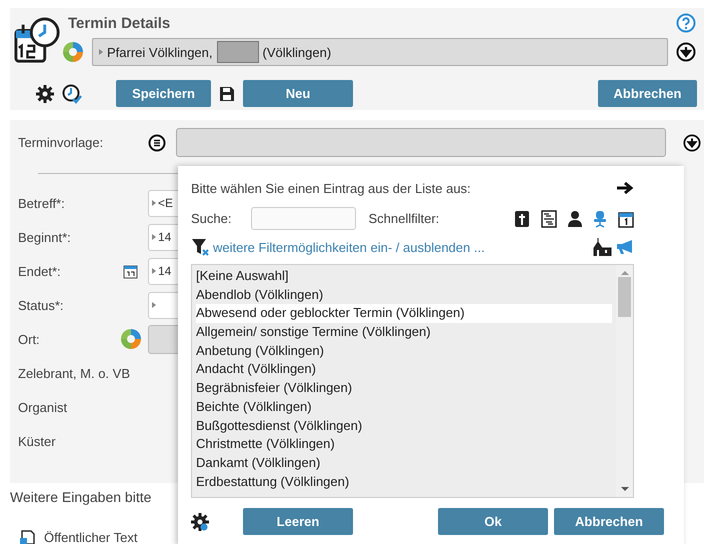 The width and height of the screenshot is (704, 544). What do you see at coordinates (686, 23) in the screenshot?
I see `help-icon` at bounding box center [686, 23].